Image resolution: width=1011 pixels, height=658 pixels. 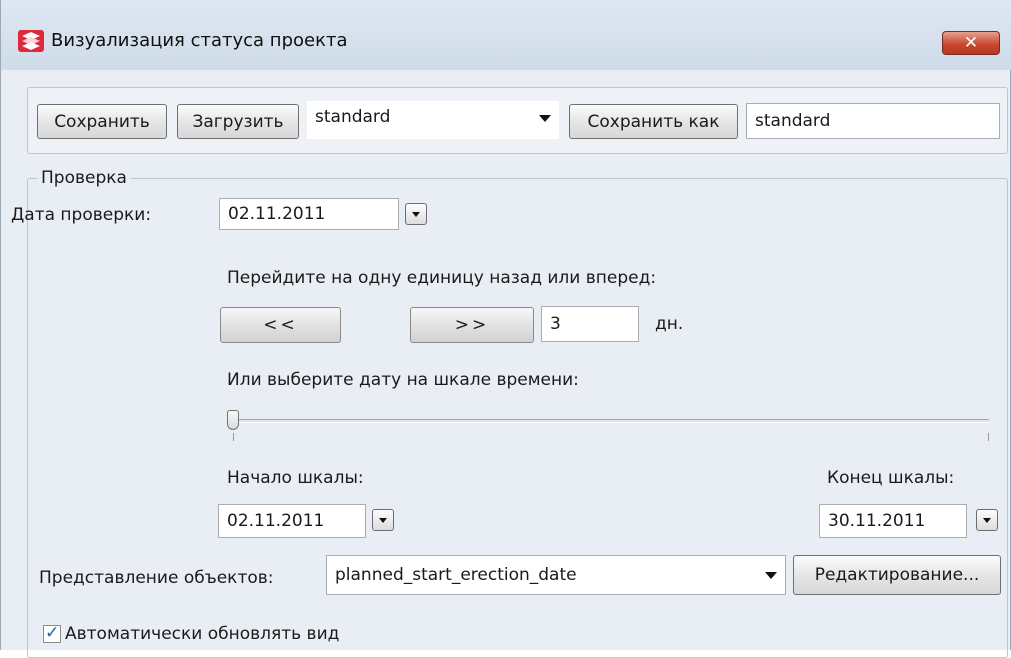 I want to click on checkmark-icon: ✓, so click(x=52, y=633).